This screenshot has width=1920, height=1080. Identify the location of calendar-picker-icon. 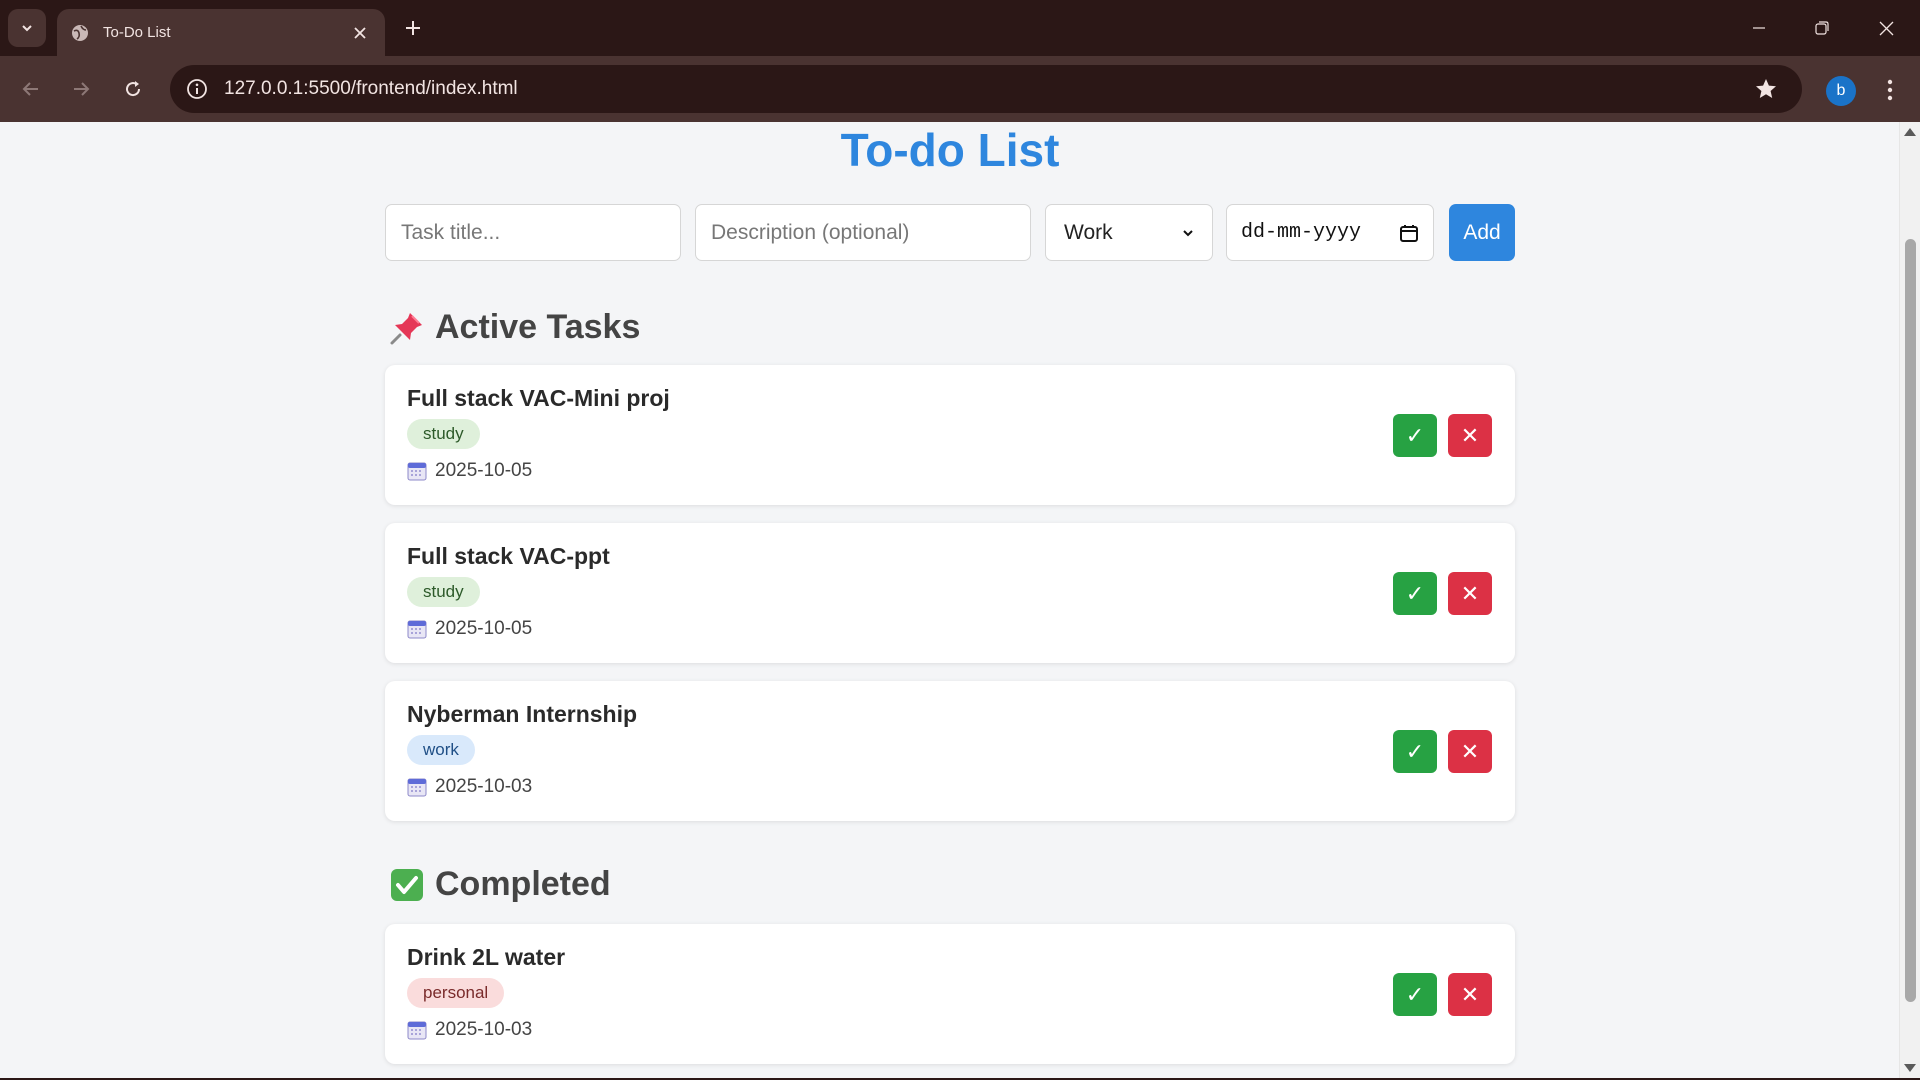
(1409, 233).